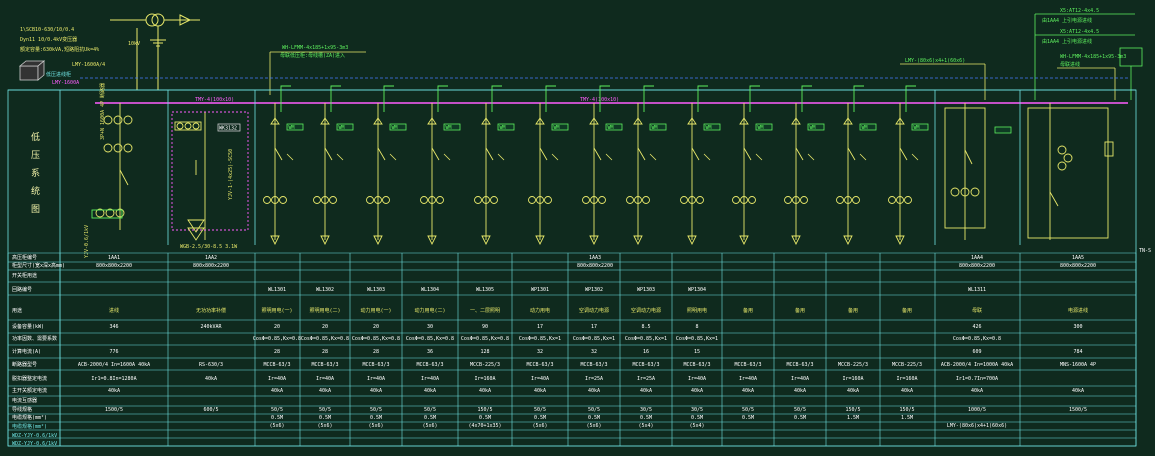 The image size is (1155, 456). What do you see at coordinates (34, 436) in the screenshot?
I see `bottom-left-note-2: WDZ-YJY-0.6/1kV` at bounding box center [34, 436].